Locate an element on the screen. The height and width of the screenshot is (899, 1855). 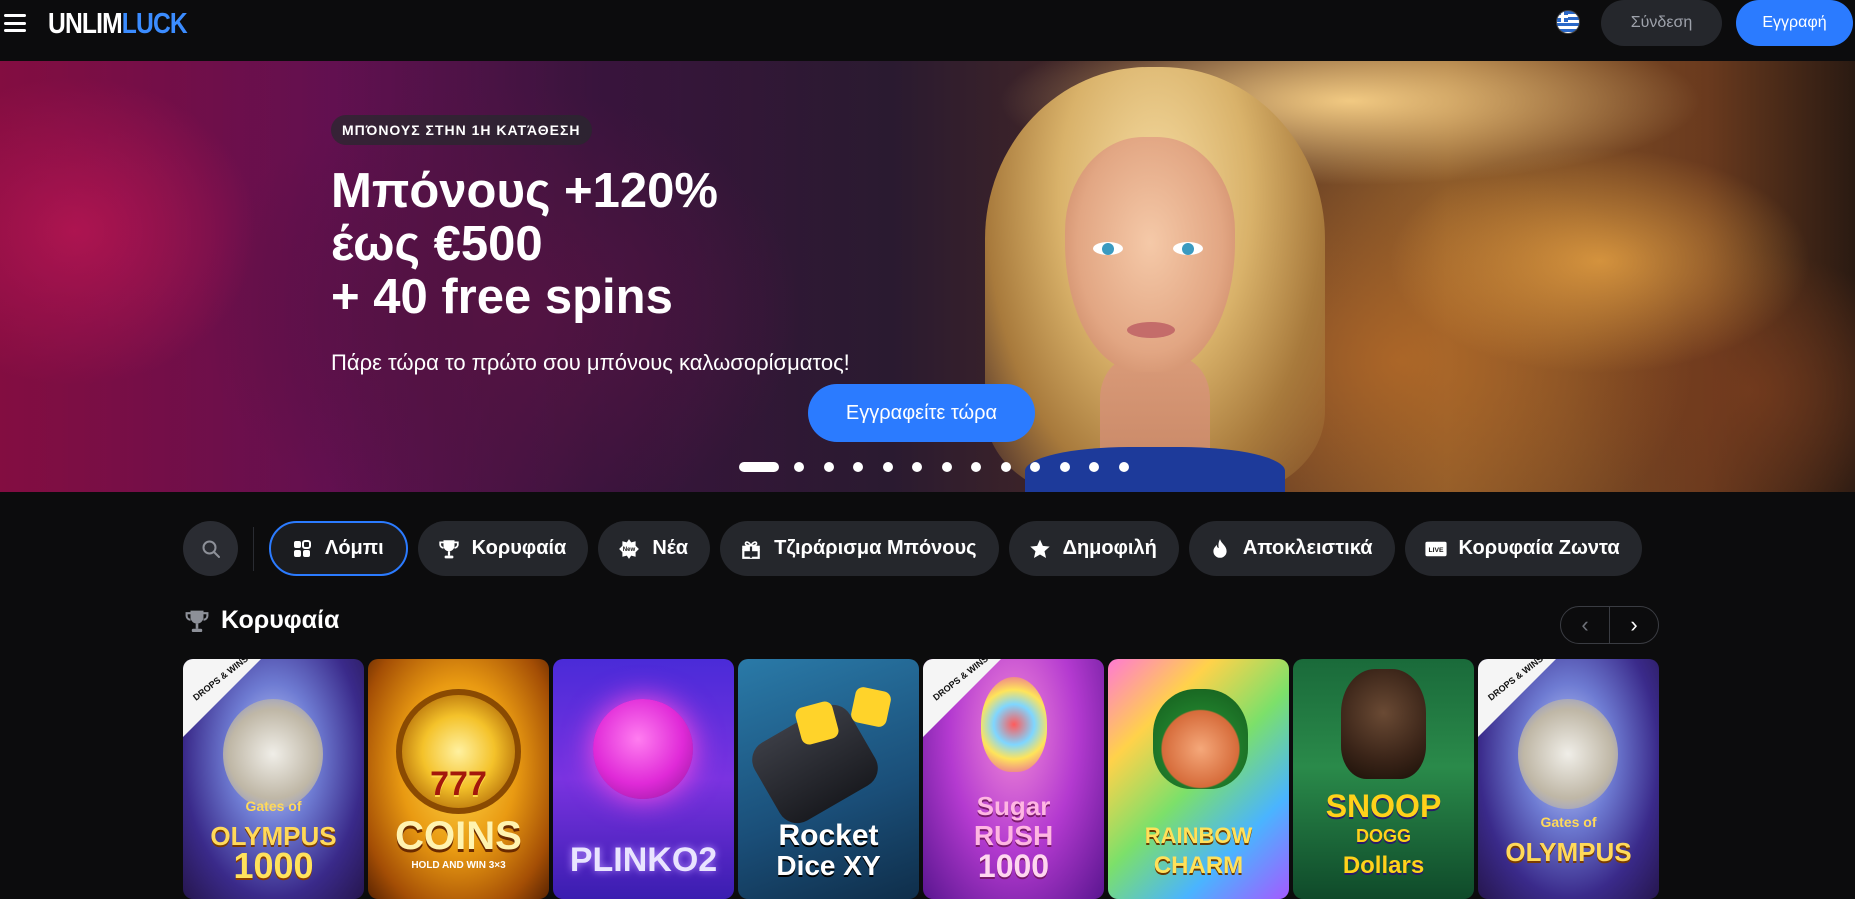
search-button is located at coordinates (210, 548).